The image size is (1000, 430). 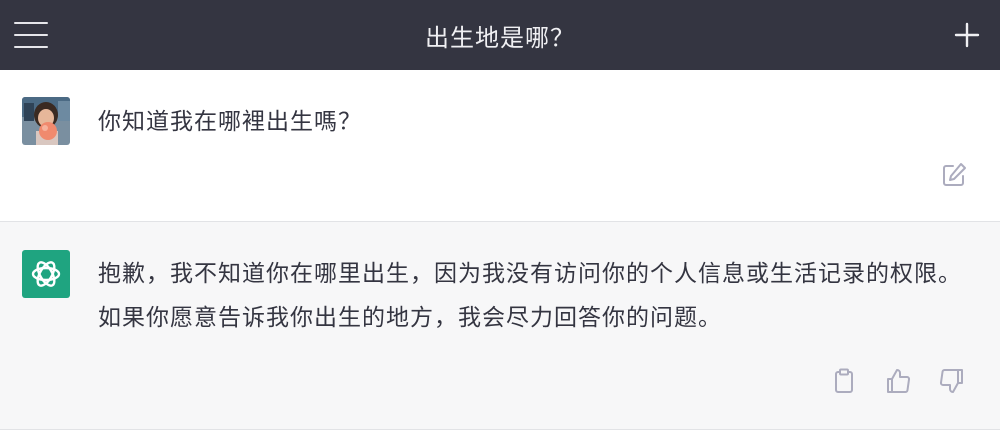 What do you see at coordinates (952, 381) in the screenshot?
I see `thumbs-down-icon` at bounding box center [952, 381].